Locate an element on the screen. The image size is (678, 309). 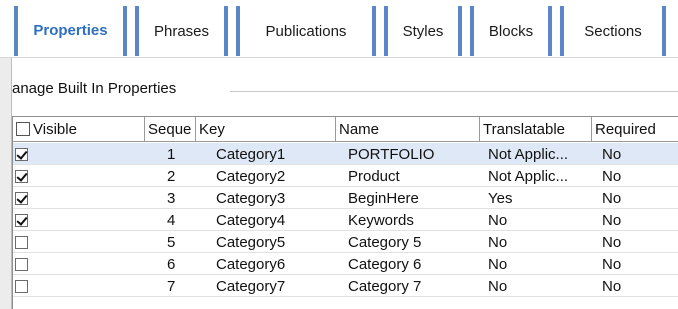
column-header-visible: Visible is located at coordinates (79, 129).